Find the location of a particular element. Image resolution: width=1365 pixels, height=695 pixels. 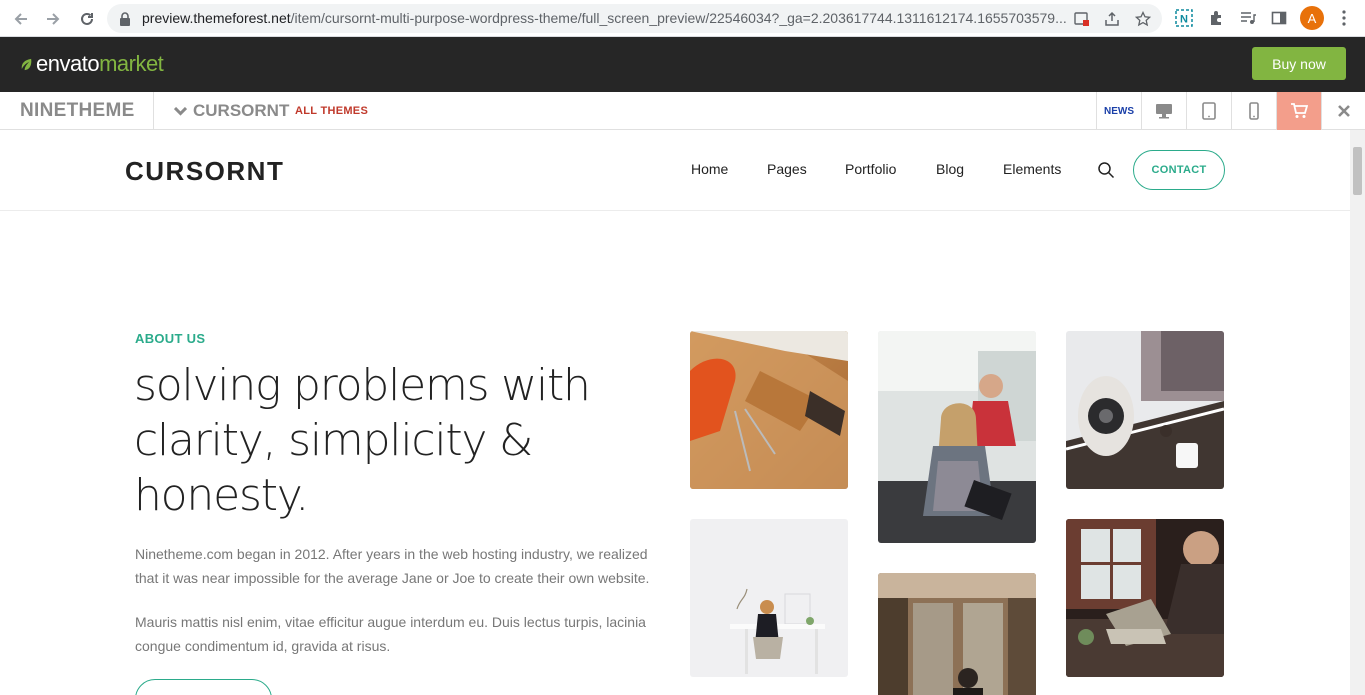

translate-icon is located at coordinates (1082, 19).